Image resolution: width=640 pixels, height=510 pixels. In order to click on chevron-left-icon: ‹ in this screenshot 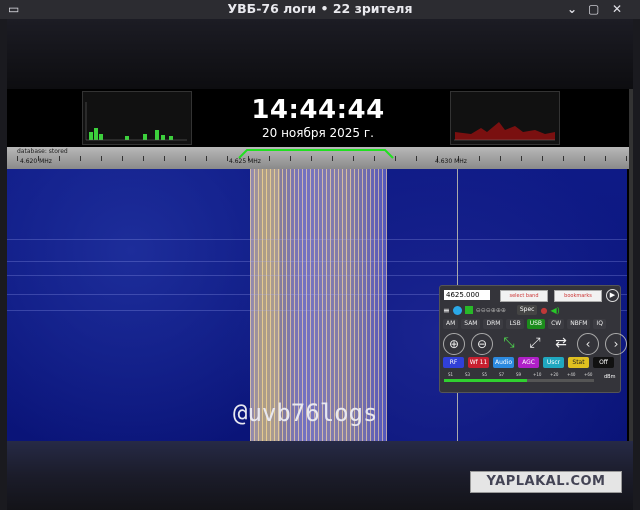, I will do `click(588, 344)`.